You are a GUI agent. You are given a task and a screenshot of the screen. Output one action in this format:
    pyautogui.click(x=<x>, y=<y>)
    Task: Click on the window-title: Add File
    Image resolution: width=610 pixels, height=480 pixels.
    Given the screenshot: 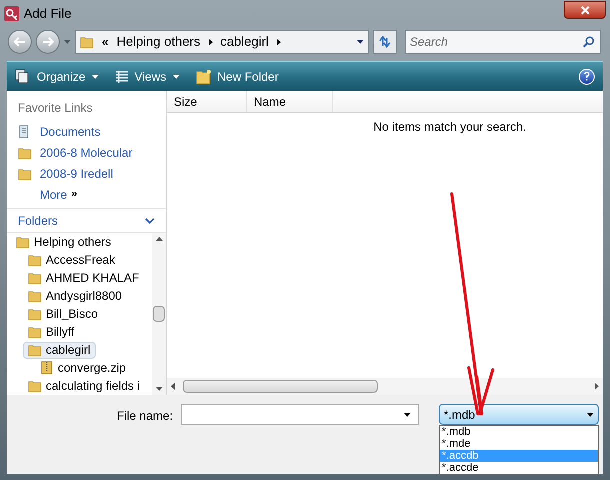 What is the action you would take?
    pyautogui.click(x=48, y=14)
    